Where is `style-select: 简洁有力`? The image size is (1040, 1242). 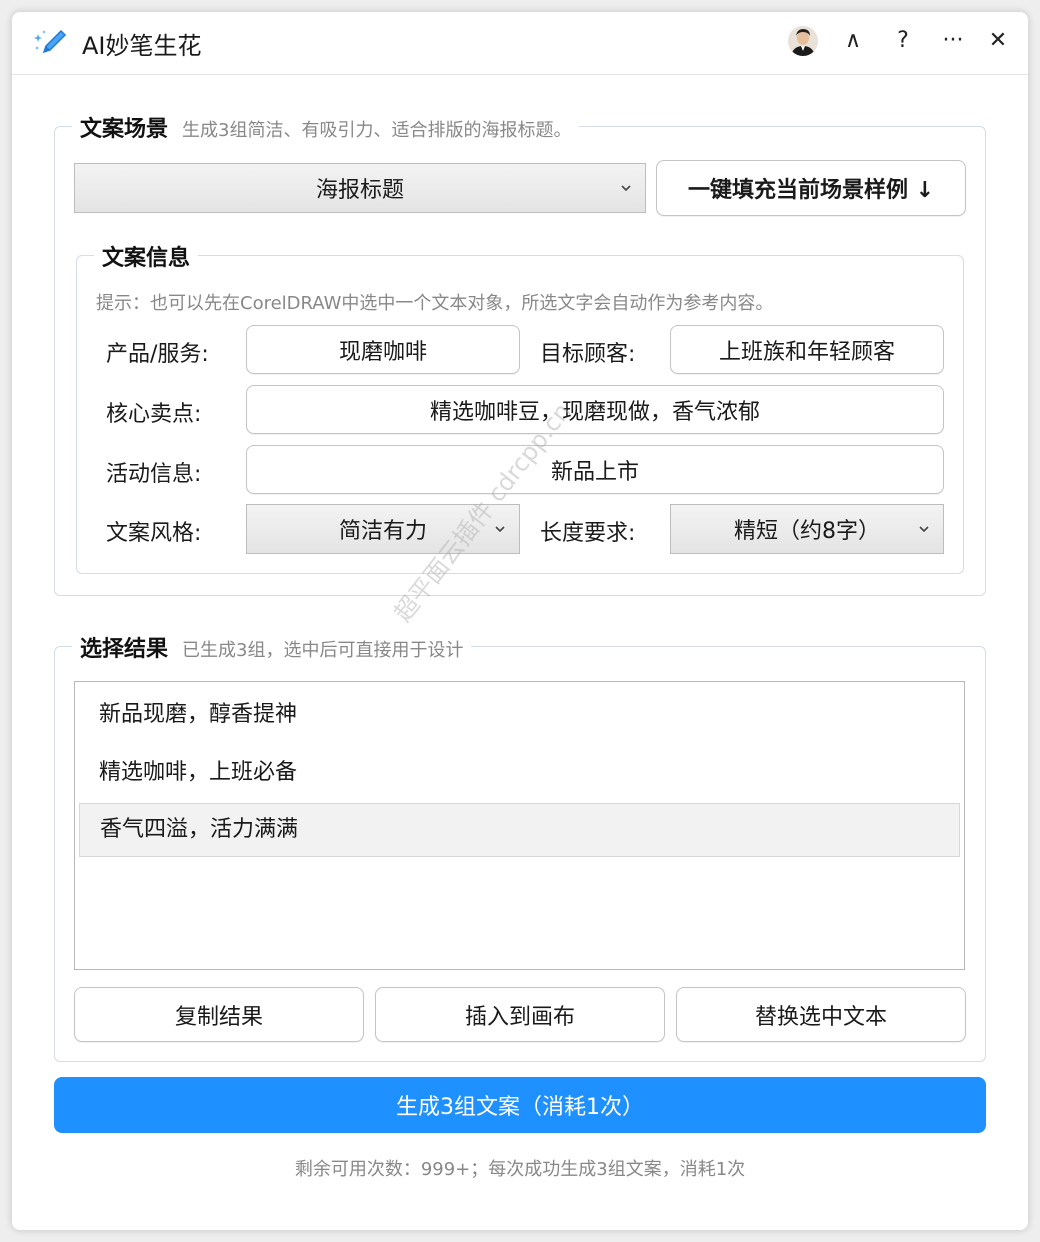
style-select: 简洁有力 is located at coordinates (383, 529).